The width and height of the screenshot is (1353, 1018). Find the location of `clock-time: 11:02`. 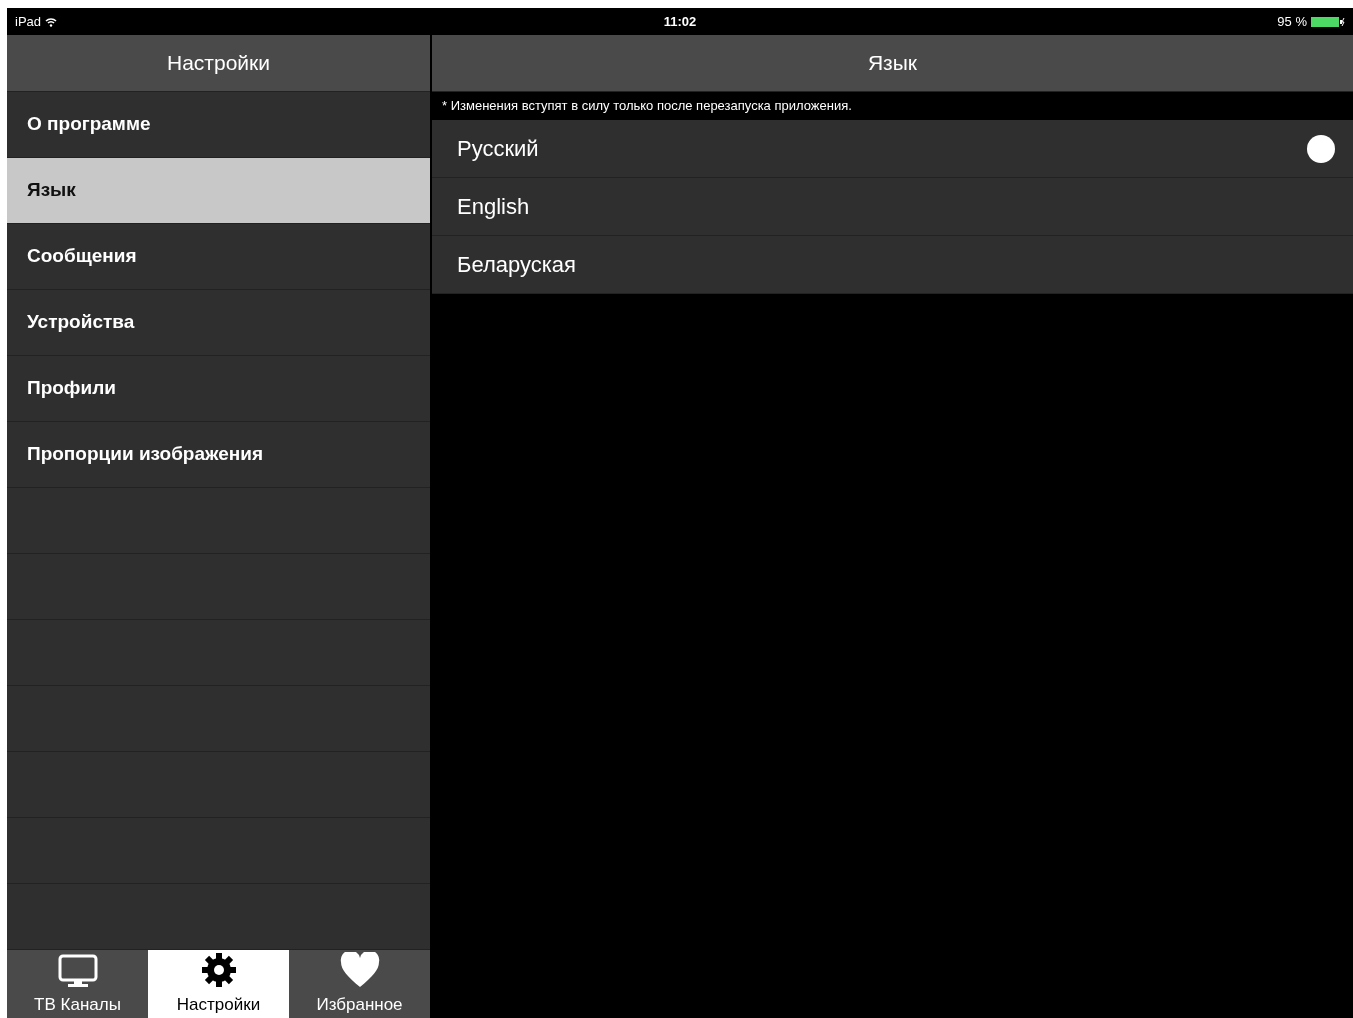

clock-time: 11:02 is located at coordinates (680, 21).